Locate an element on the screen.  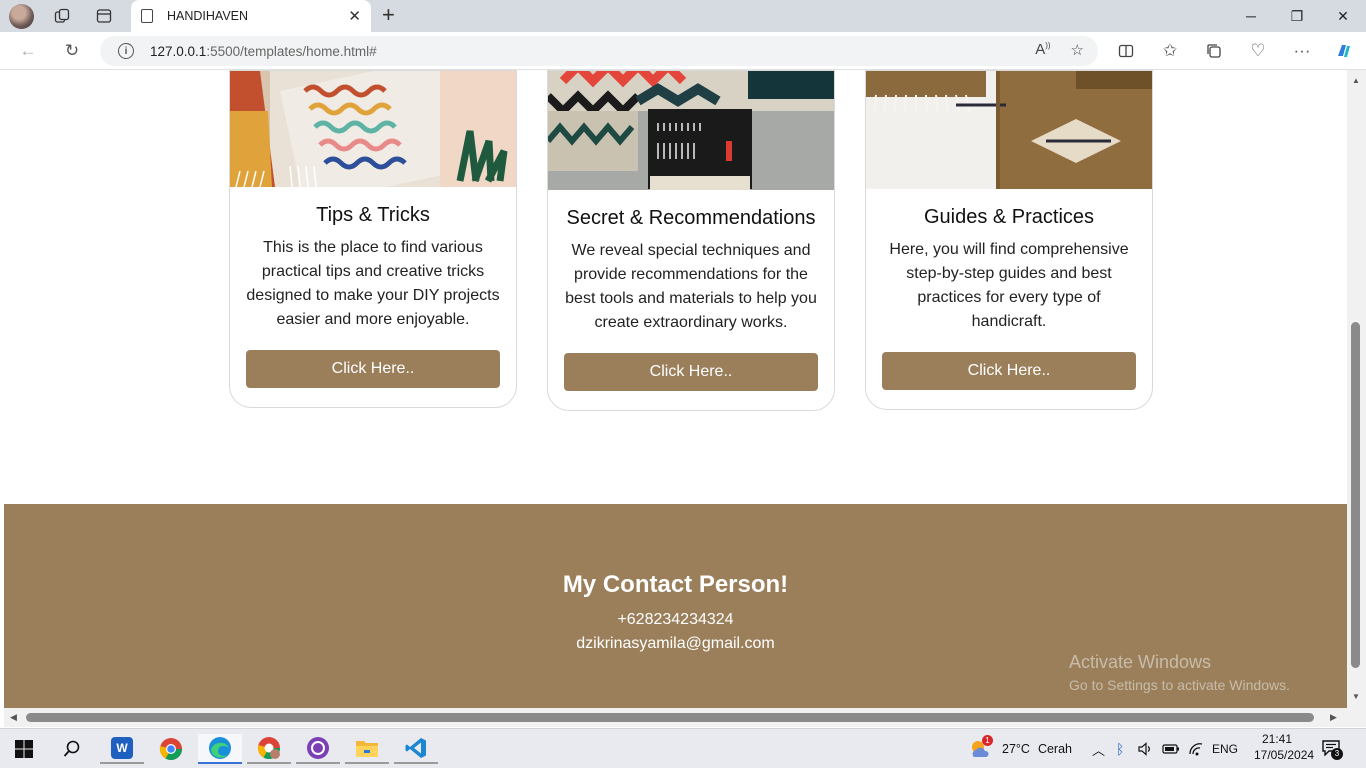
start-button is located at coordinates (24, 749).